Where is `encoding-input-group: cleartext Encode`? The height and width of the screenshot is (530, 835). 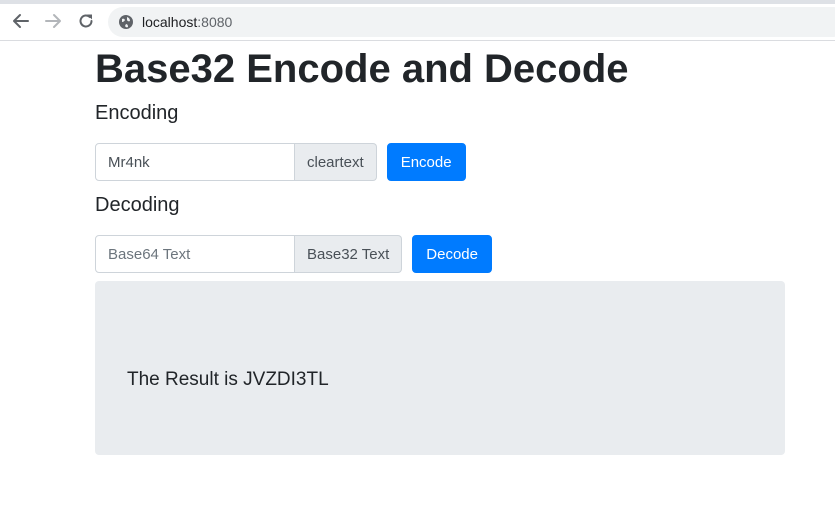
encoding-input-group: cleartext Encode is located at coordinates (280, 162).